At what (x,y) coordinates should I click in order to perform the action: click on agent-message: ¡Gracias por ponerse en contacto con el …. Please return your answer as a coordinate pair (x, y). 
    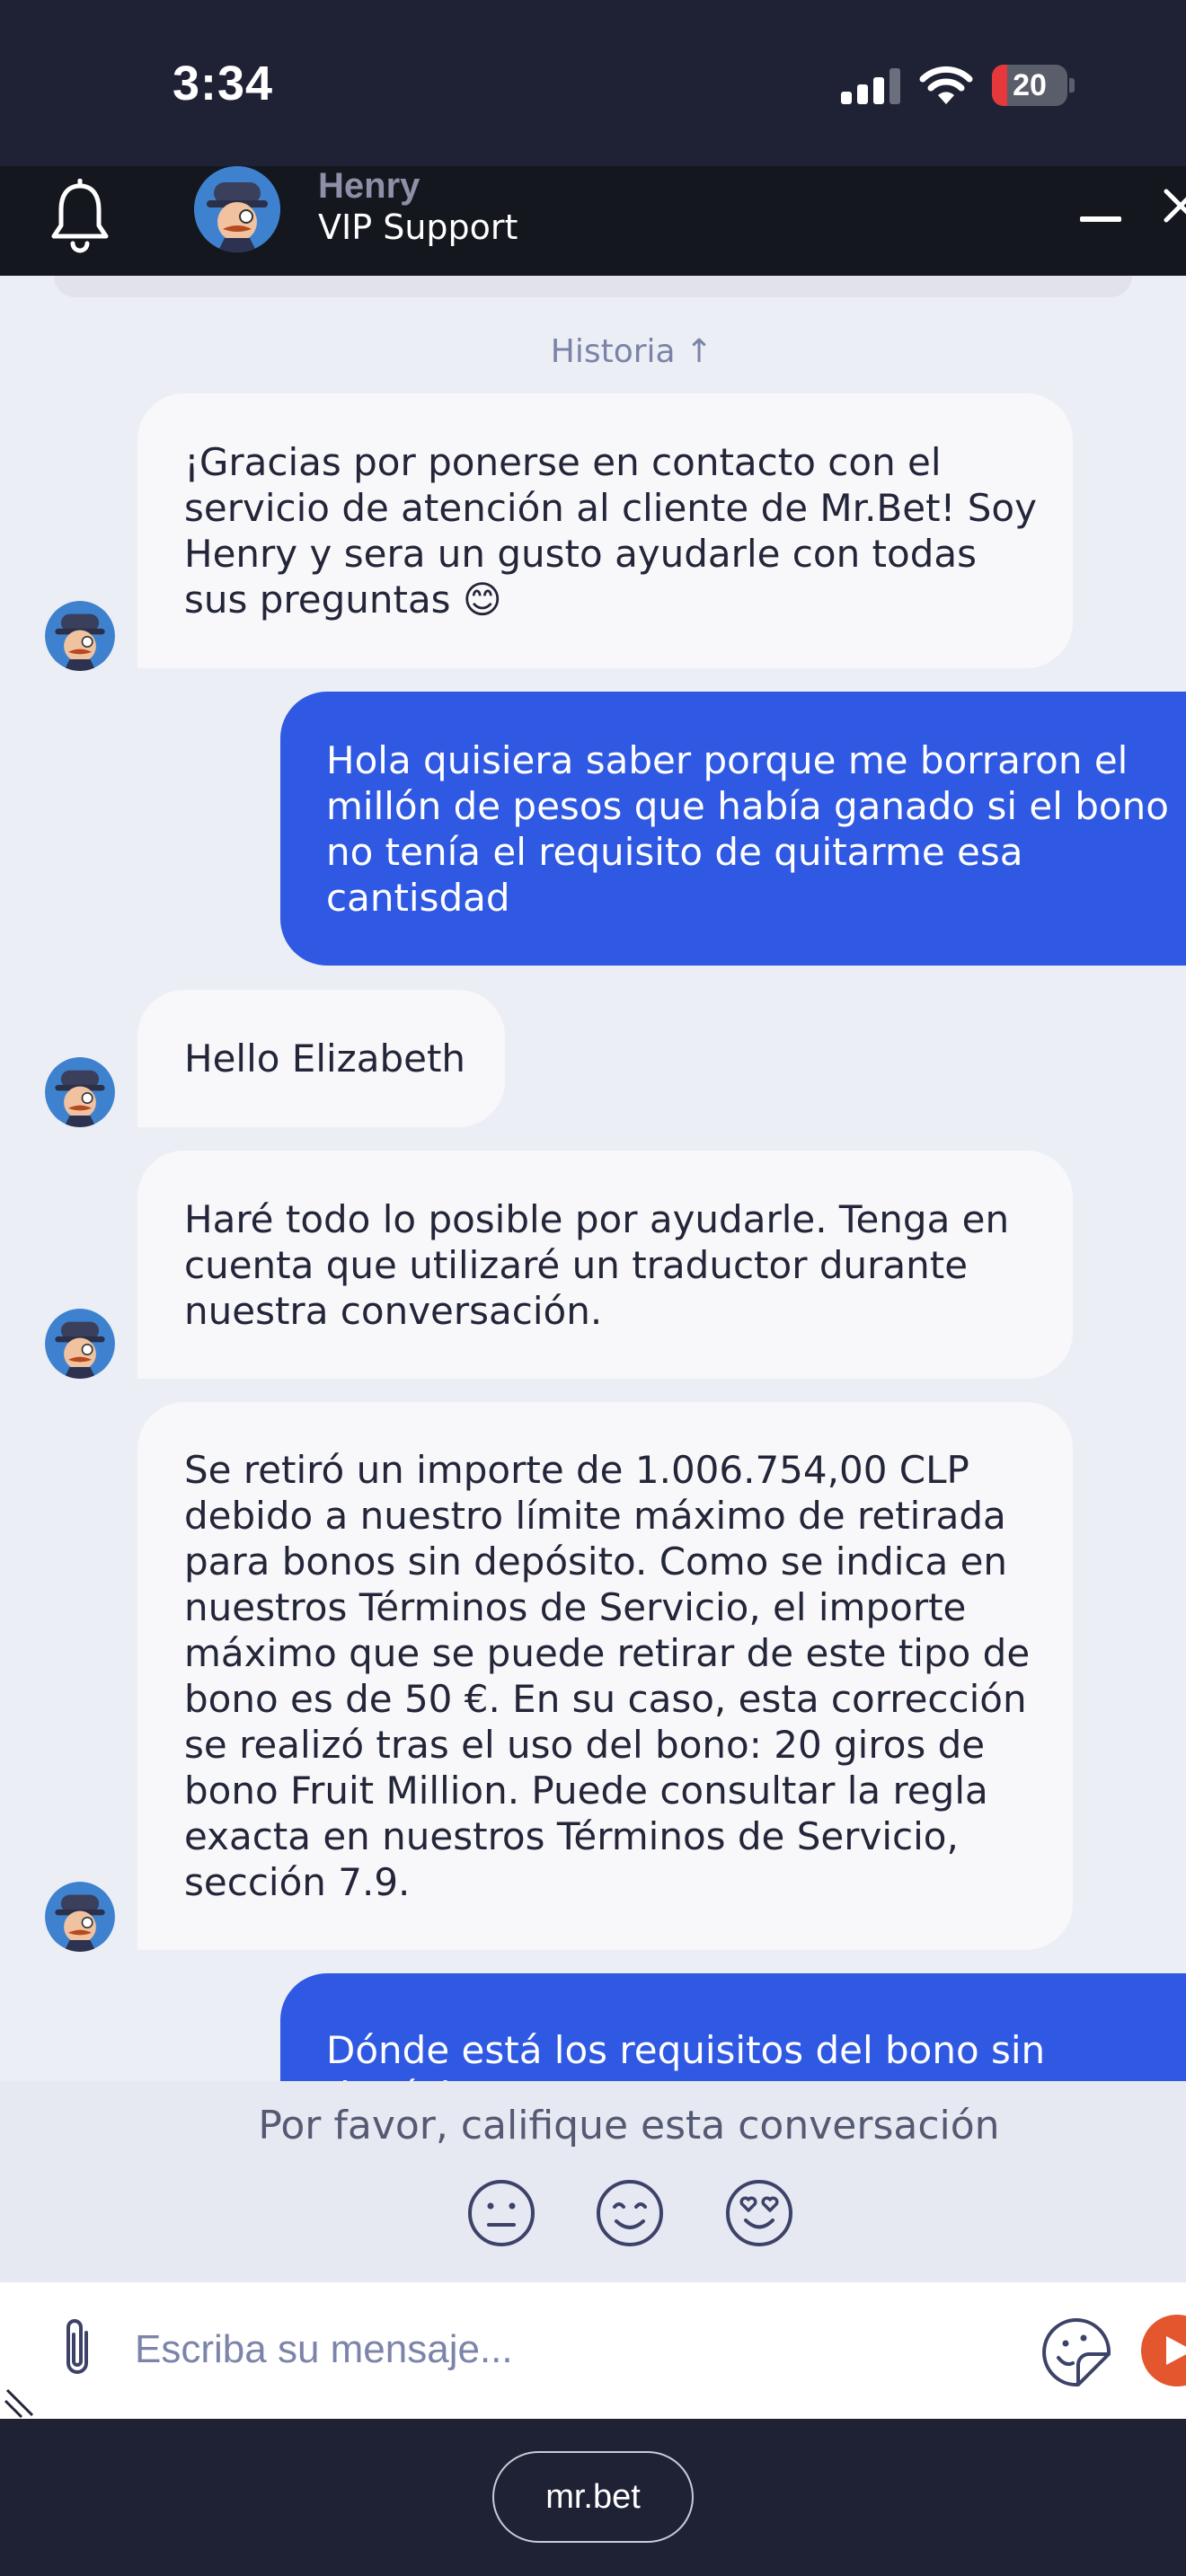
    Looking at the image, I should click on (605, 530).